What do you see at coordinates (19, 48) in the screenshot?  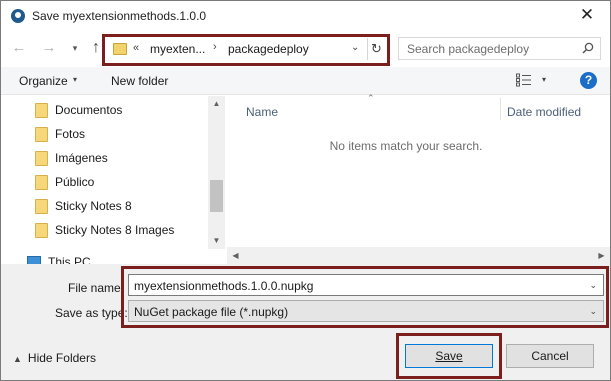 I see `back-arrow-icon: ←` at bounding box center [19, 48].